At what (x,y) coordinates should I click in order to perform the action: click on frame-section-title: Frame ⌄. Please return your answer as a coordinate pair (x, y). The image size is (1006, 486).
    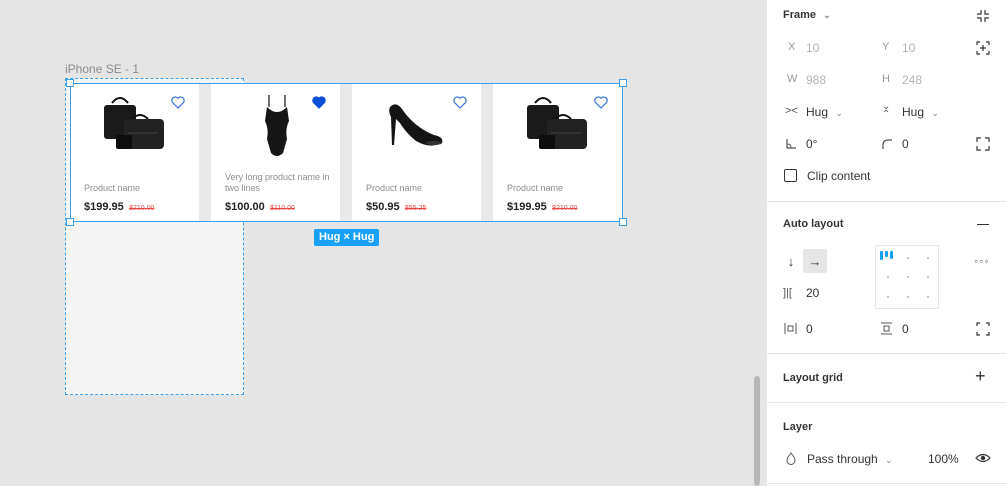
    Looking at the image, I should click on (807, 15).